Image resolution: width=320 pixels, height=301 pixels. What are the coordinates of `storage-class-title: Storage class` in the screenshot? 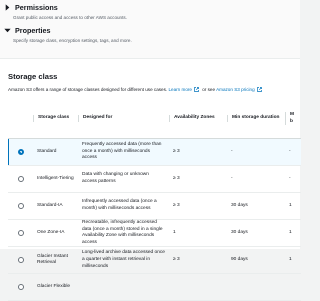 It's located at (33, 76).